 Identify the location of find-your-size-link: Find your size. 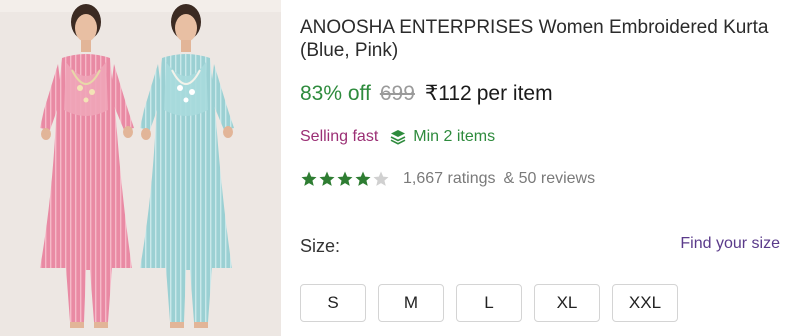
(730, 244).